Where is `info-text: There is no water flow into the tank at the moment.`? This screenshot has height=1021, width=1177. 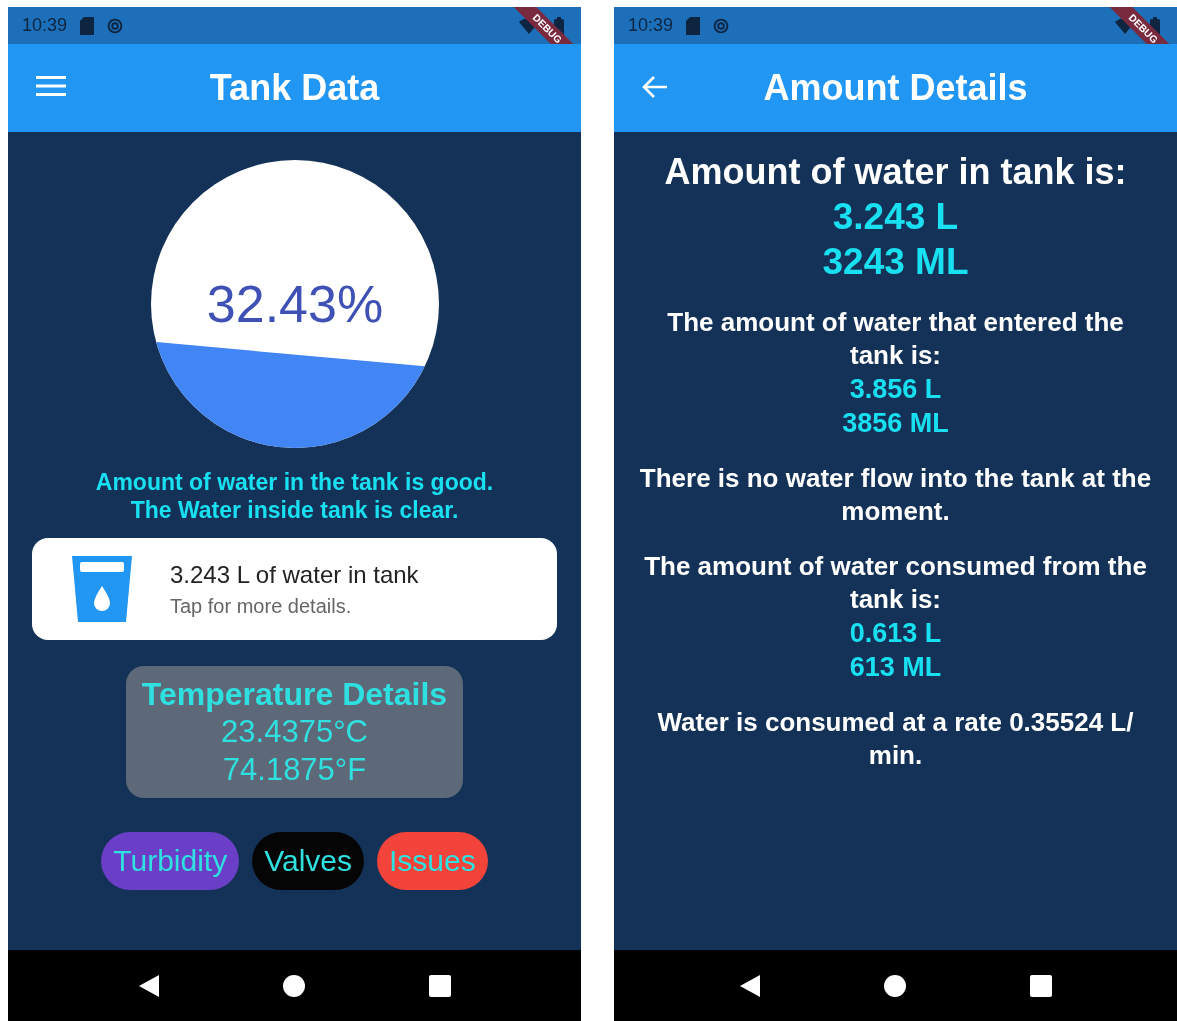 info-text: There is no water flow into the tank at the moment. is located at coordinates (895, 495).